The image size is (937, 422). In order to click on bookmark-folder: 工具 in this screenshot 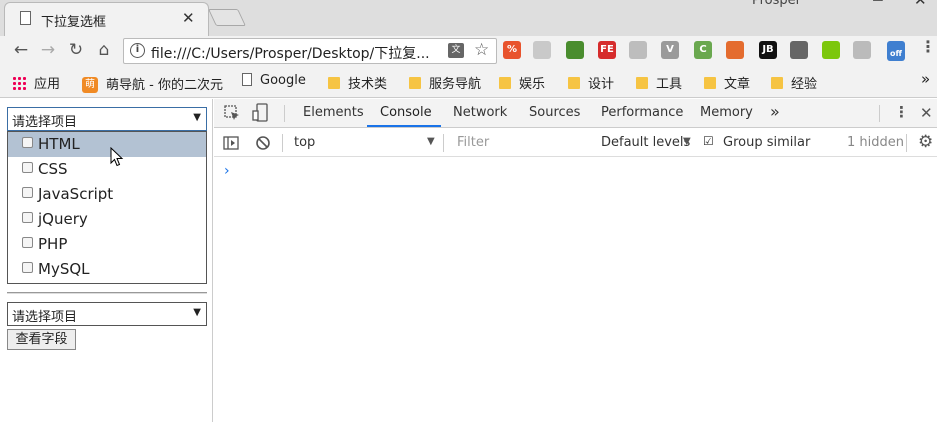, I will do `click(659, 82)`.